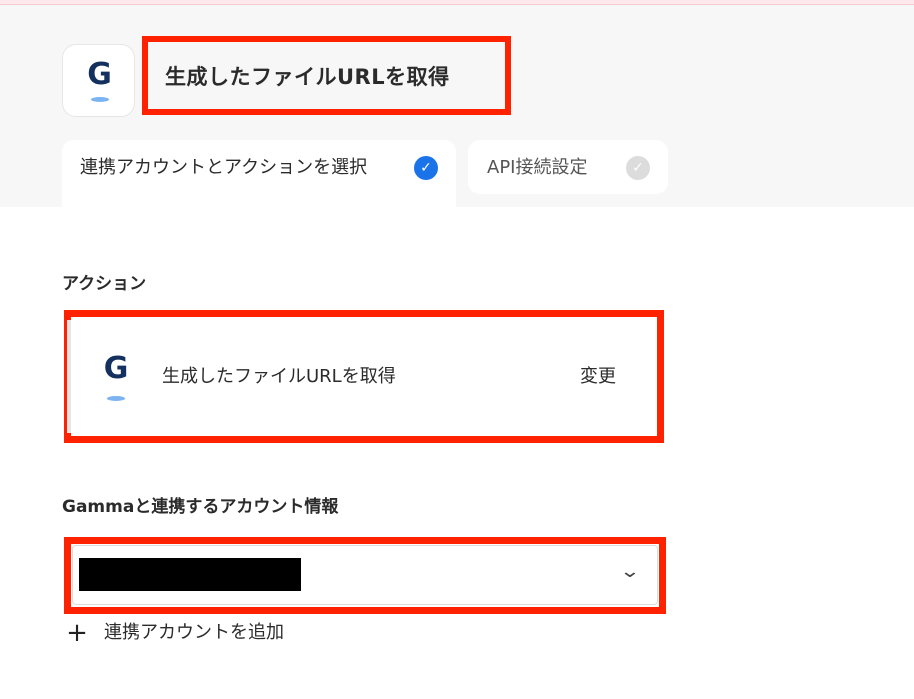  I want to click on tab-select-account-action-label: 連携アカウントとアクションを選択, so click(224, 167).